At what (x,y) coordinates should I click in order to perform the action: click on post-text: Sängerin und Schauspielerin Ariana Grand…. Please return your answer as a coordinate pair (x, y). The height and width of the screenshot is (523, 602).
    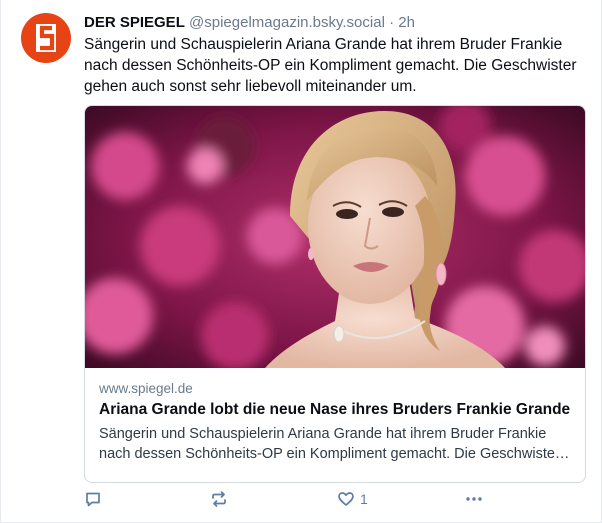
    Looking at the image, I should click on (330, 65).